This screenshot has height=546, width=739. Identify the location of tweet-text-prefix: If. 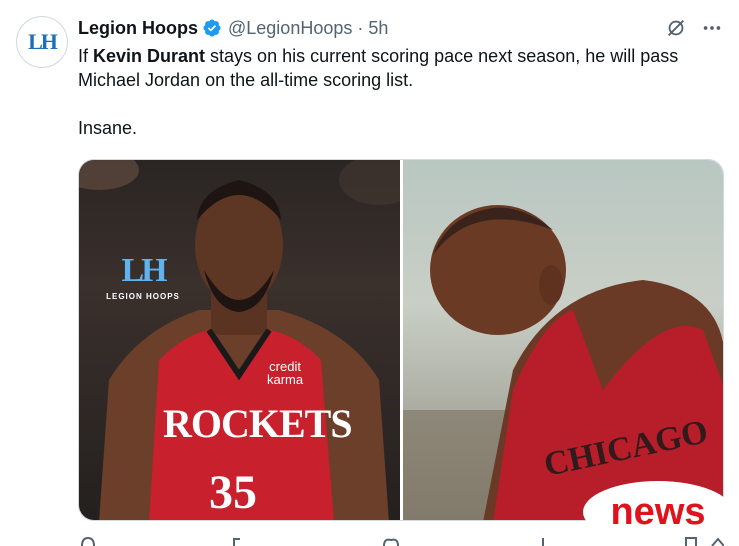
(86, 56).